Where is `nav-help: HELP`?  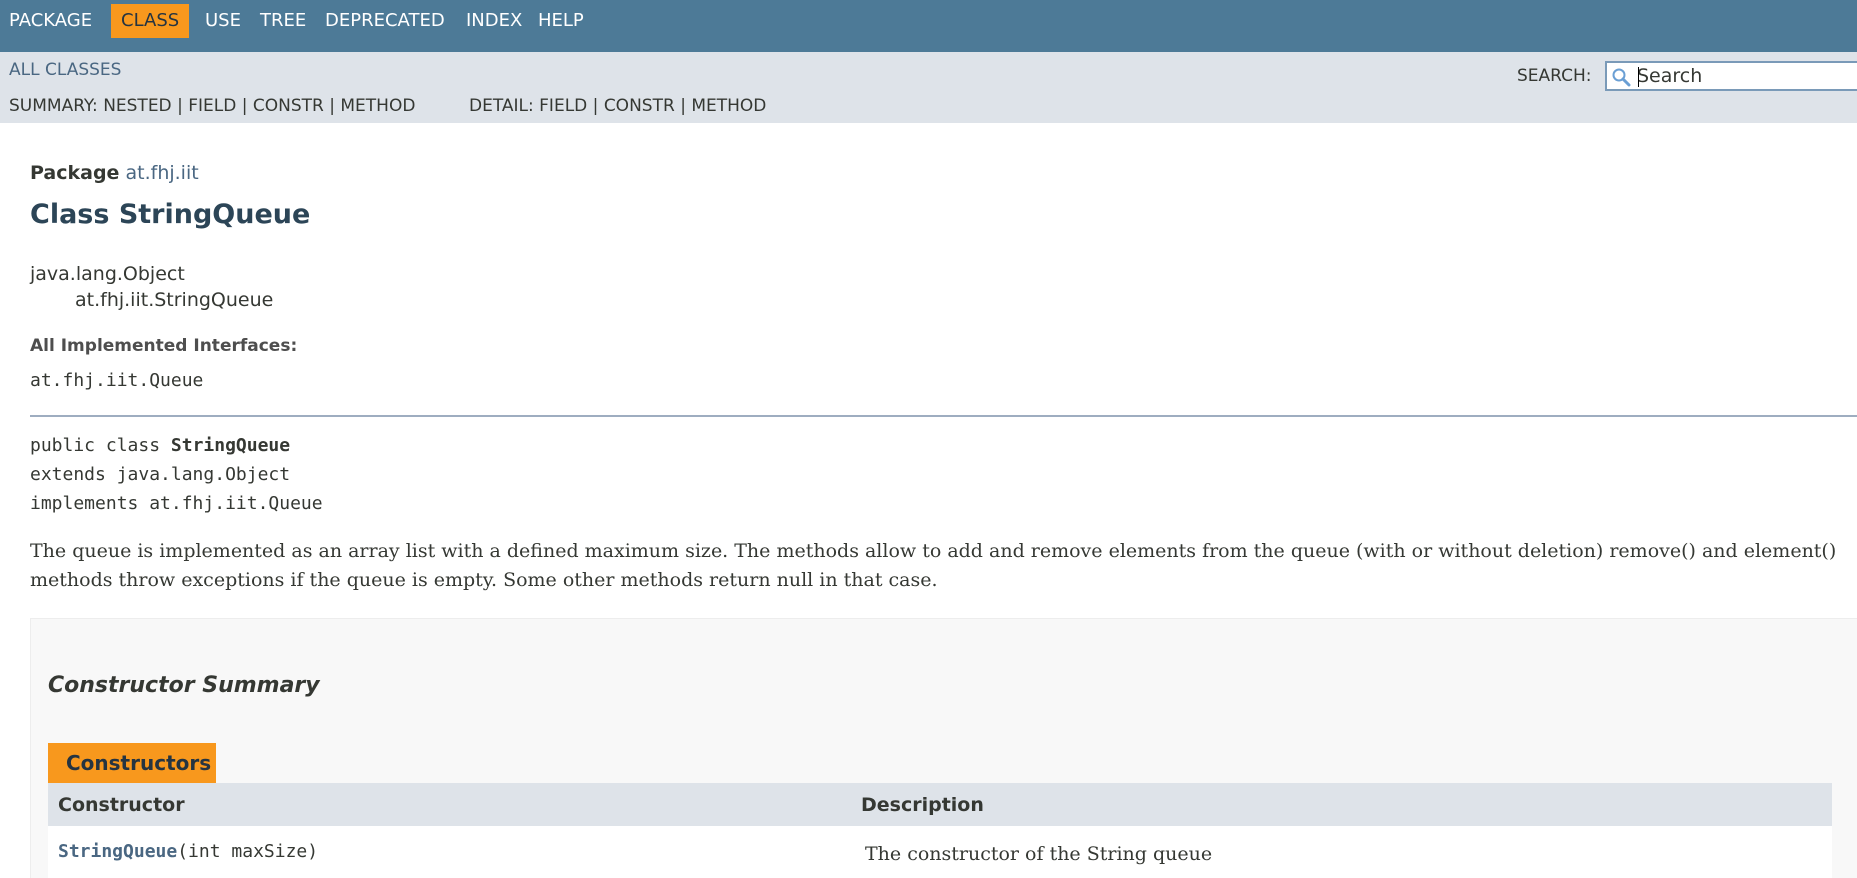 nav-help: HELP is located at coordinates (561, 21).